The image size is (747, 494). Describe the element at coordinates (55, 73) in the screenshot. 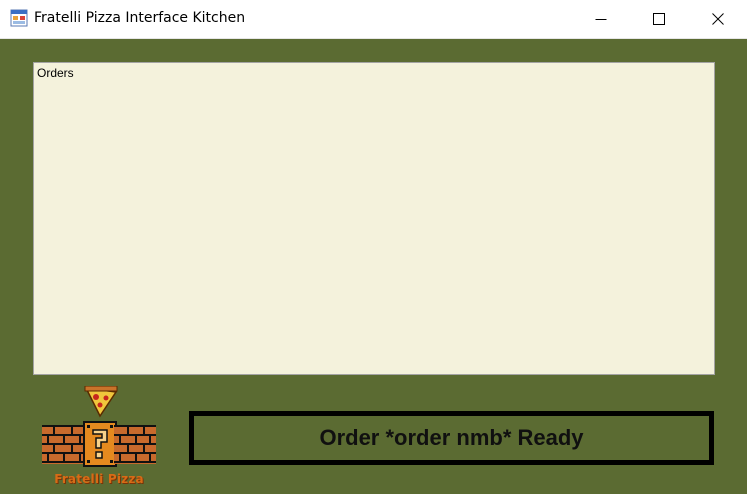

I see `orders-label: Orders` at that location.